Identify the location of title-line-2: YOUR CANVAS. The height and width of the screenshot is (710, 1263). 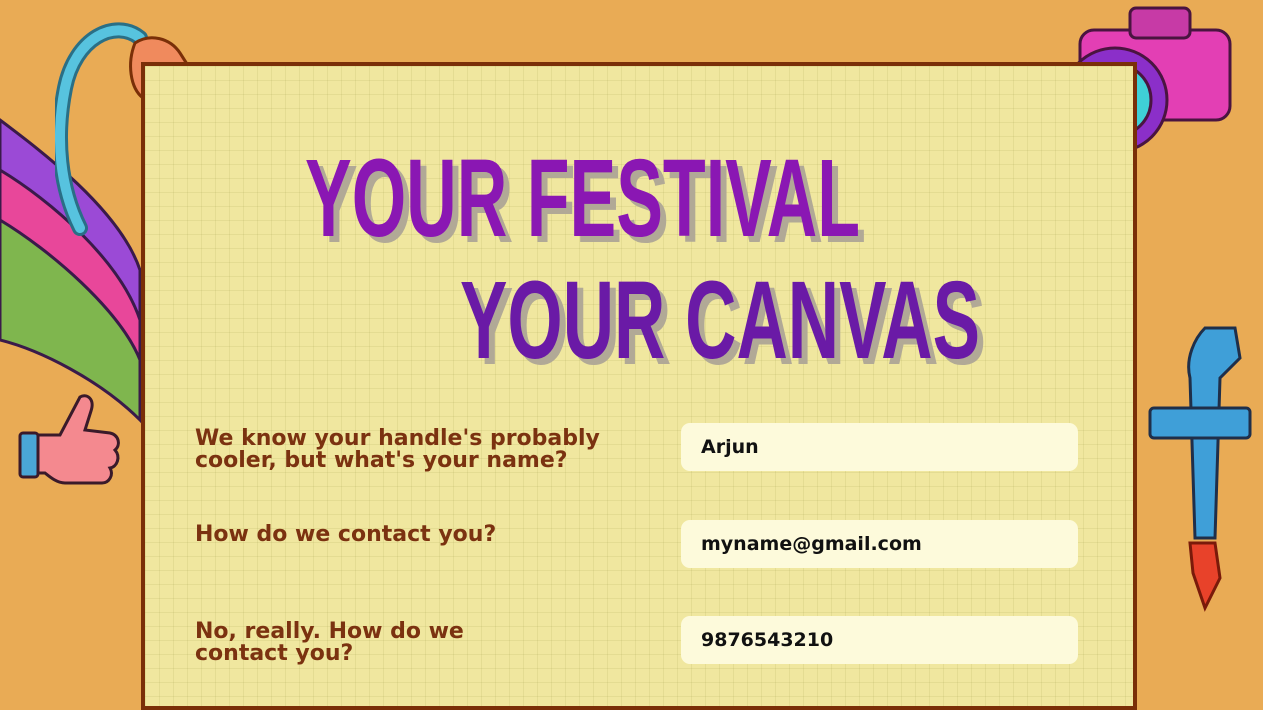
(720, 320).